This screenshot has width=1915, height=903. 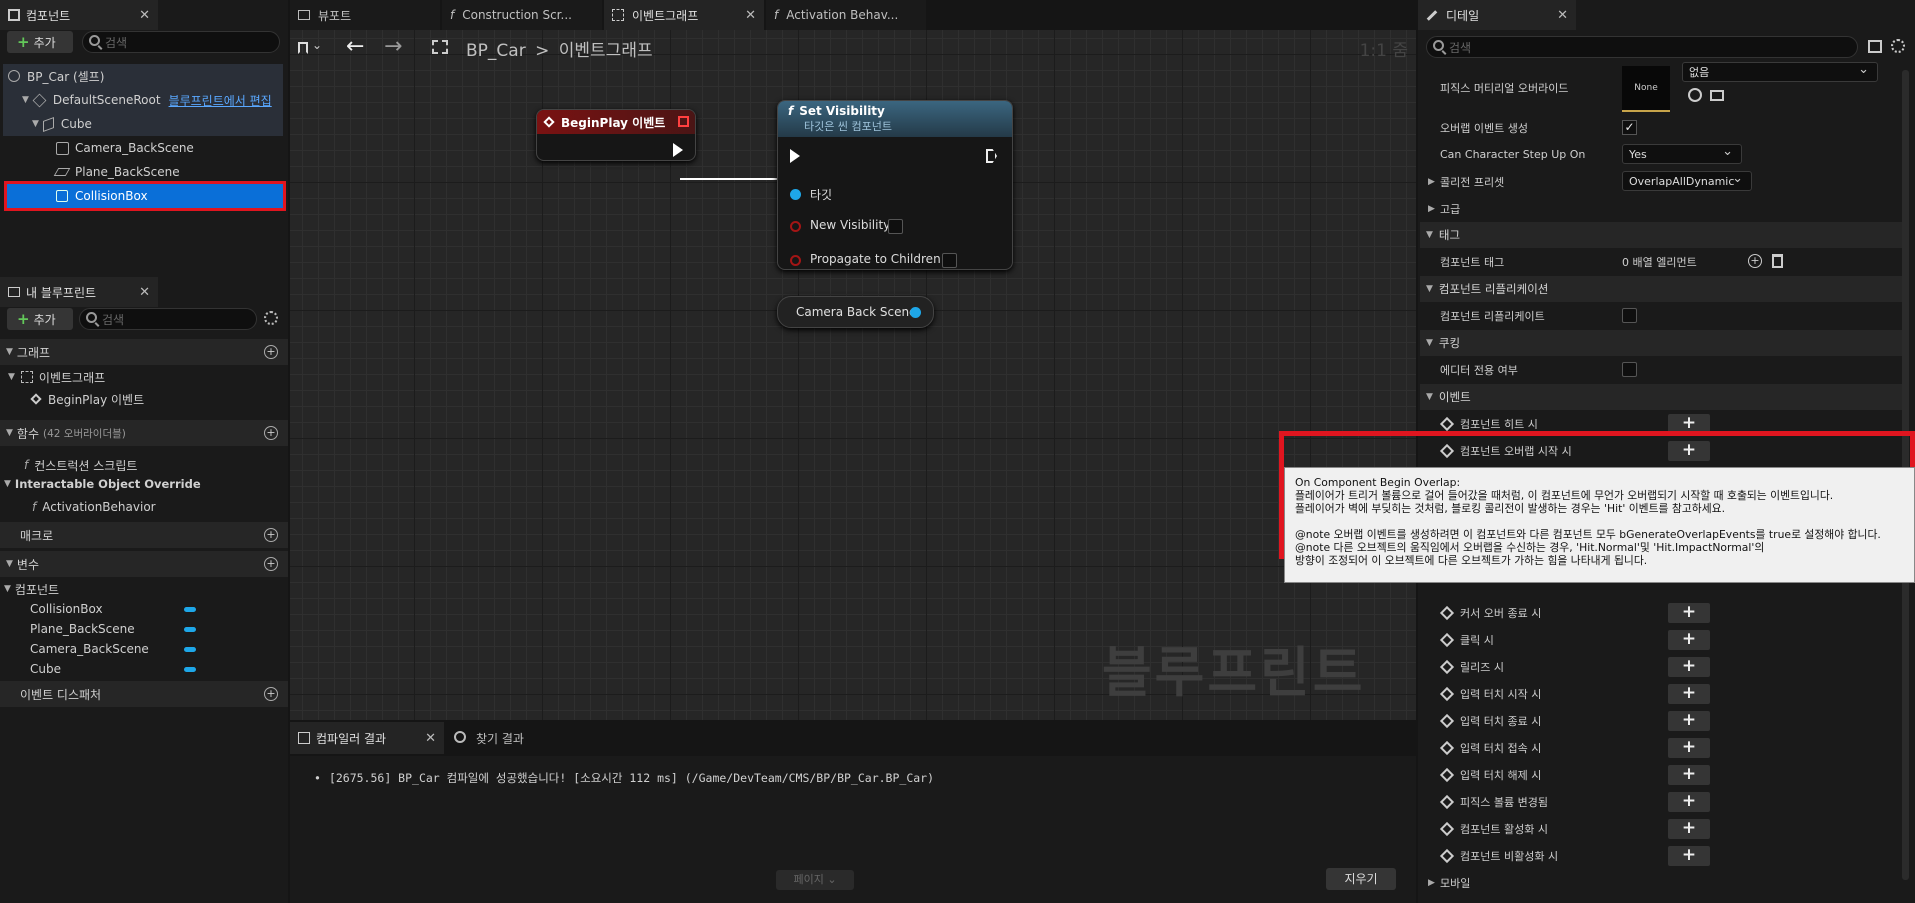 I want to click on tab-event-graph: 이벤트그래프 ✕, so click(x=684, y=15).